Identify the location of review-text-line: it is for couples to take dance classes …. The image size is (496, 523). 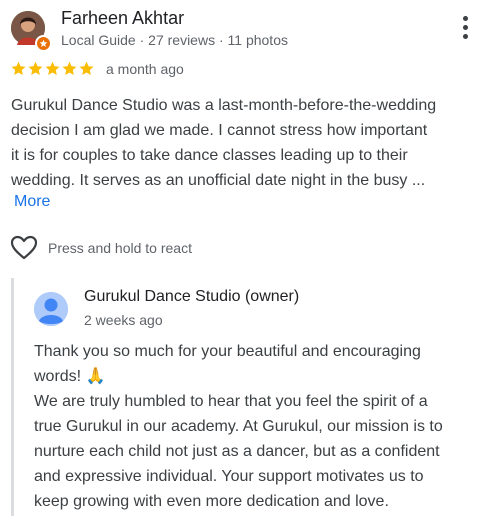
(209, 155).